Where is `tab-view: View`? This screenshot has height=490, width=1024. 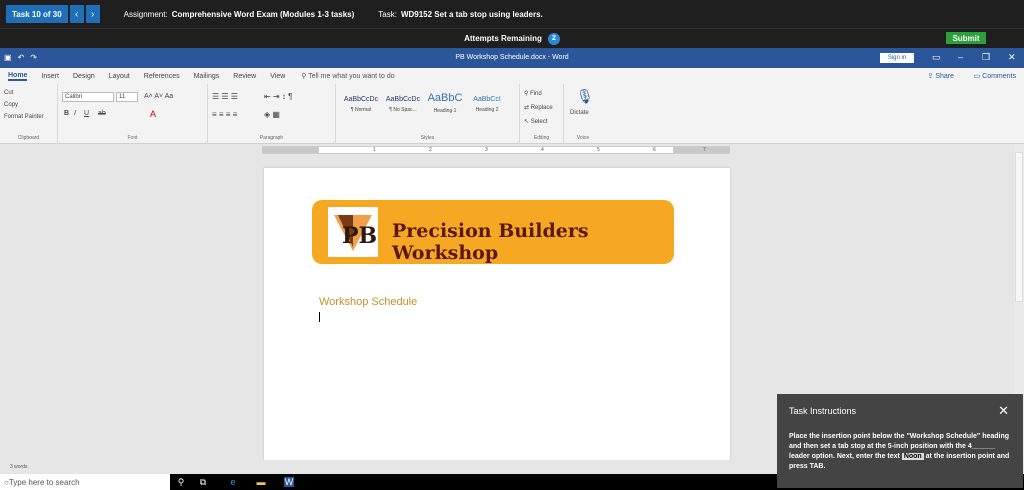 tab-view: View is located at coordinates (277, 76).